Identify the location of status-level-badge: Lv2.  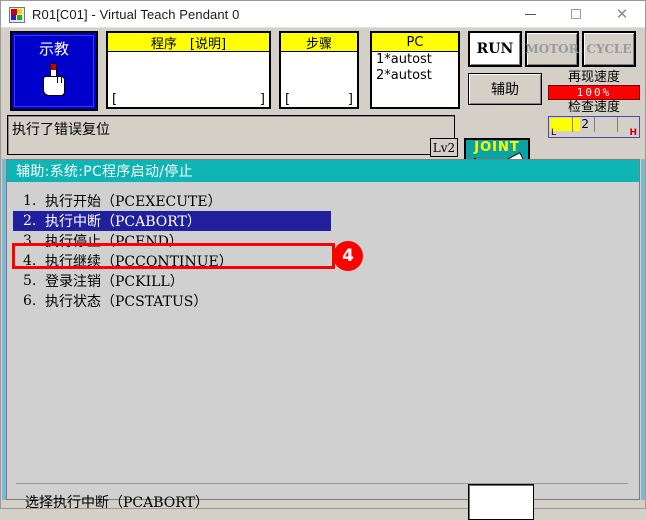
(444, 147).